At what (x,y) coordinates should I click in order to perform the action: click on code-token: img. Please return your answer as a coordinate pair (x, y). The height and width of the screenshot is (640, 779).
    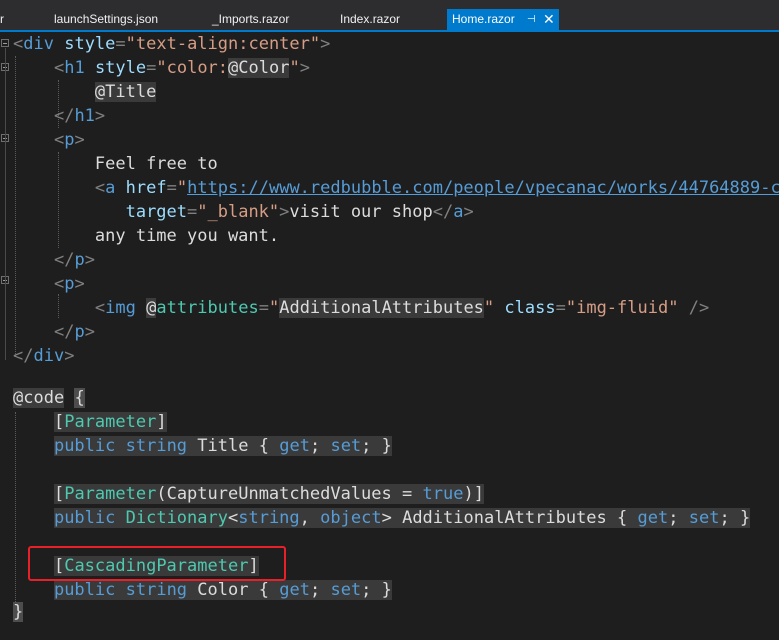
    Looking at the image, I should click on (120, 308).